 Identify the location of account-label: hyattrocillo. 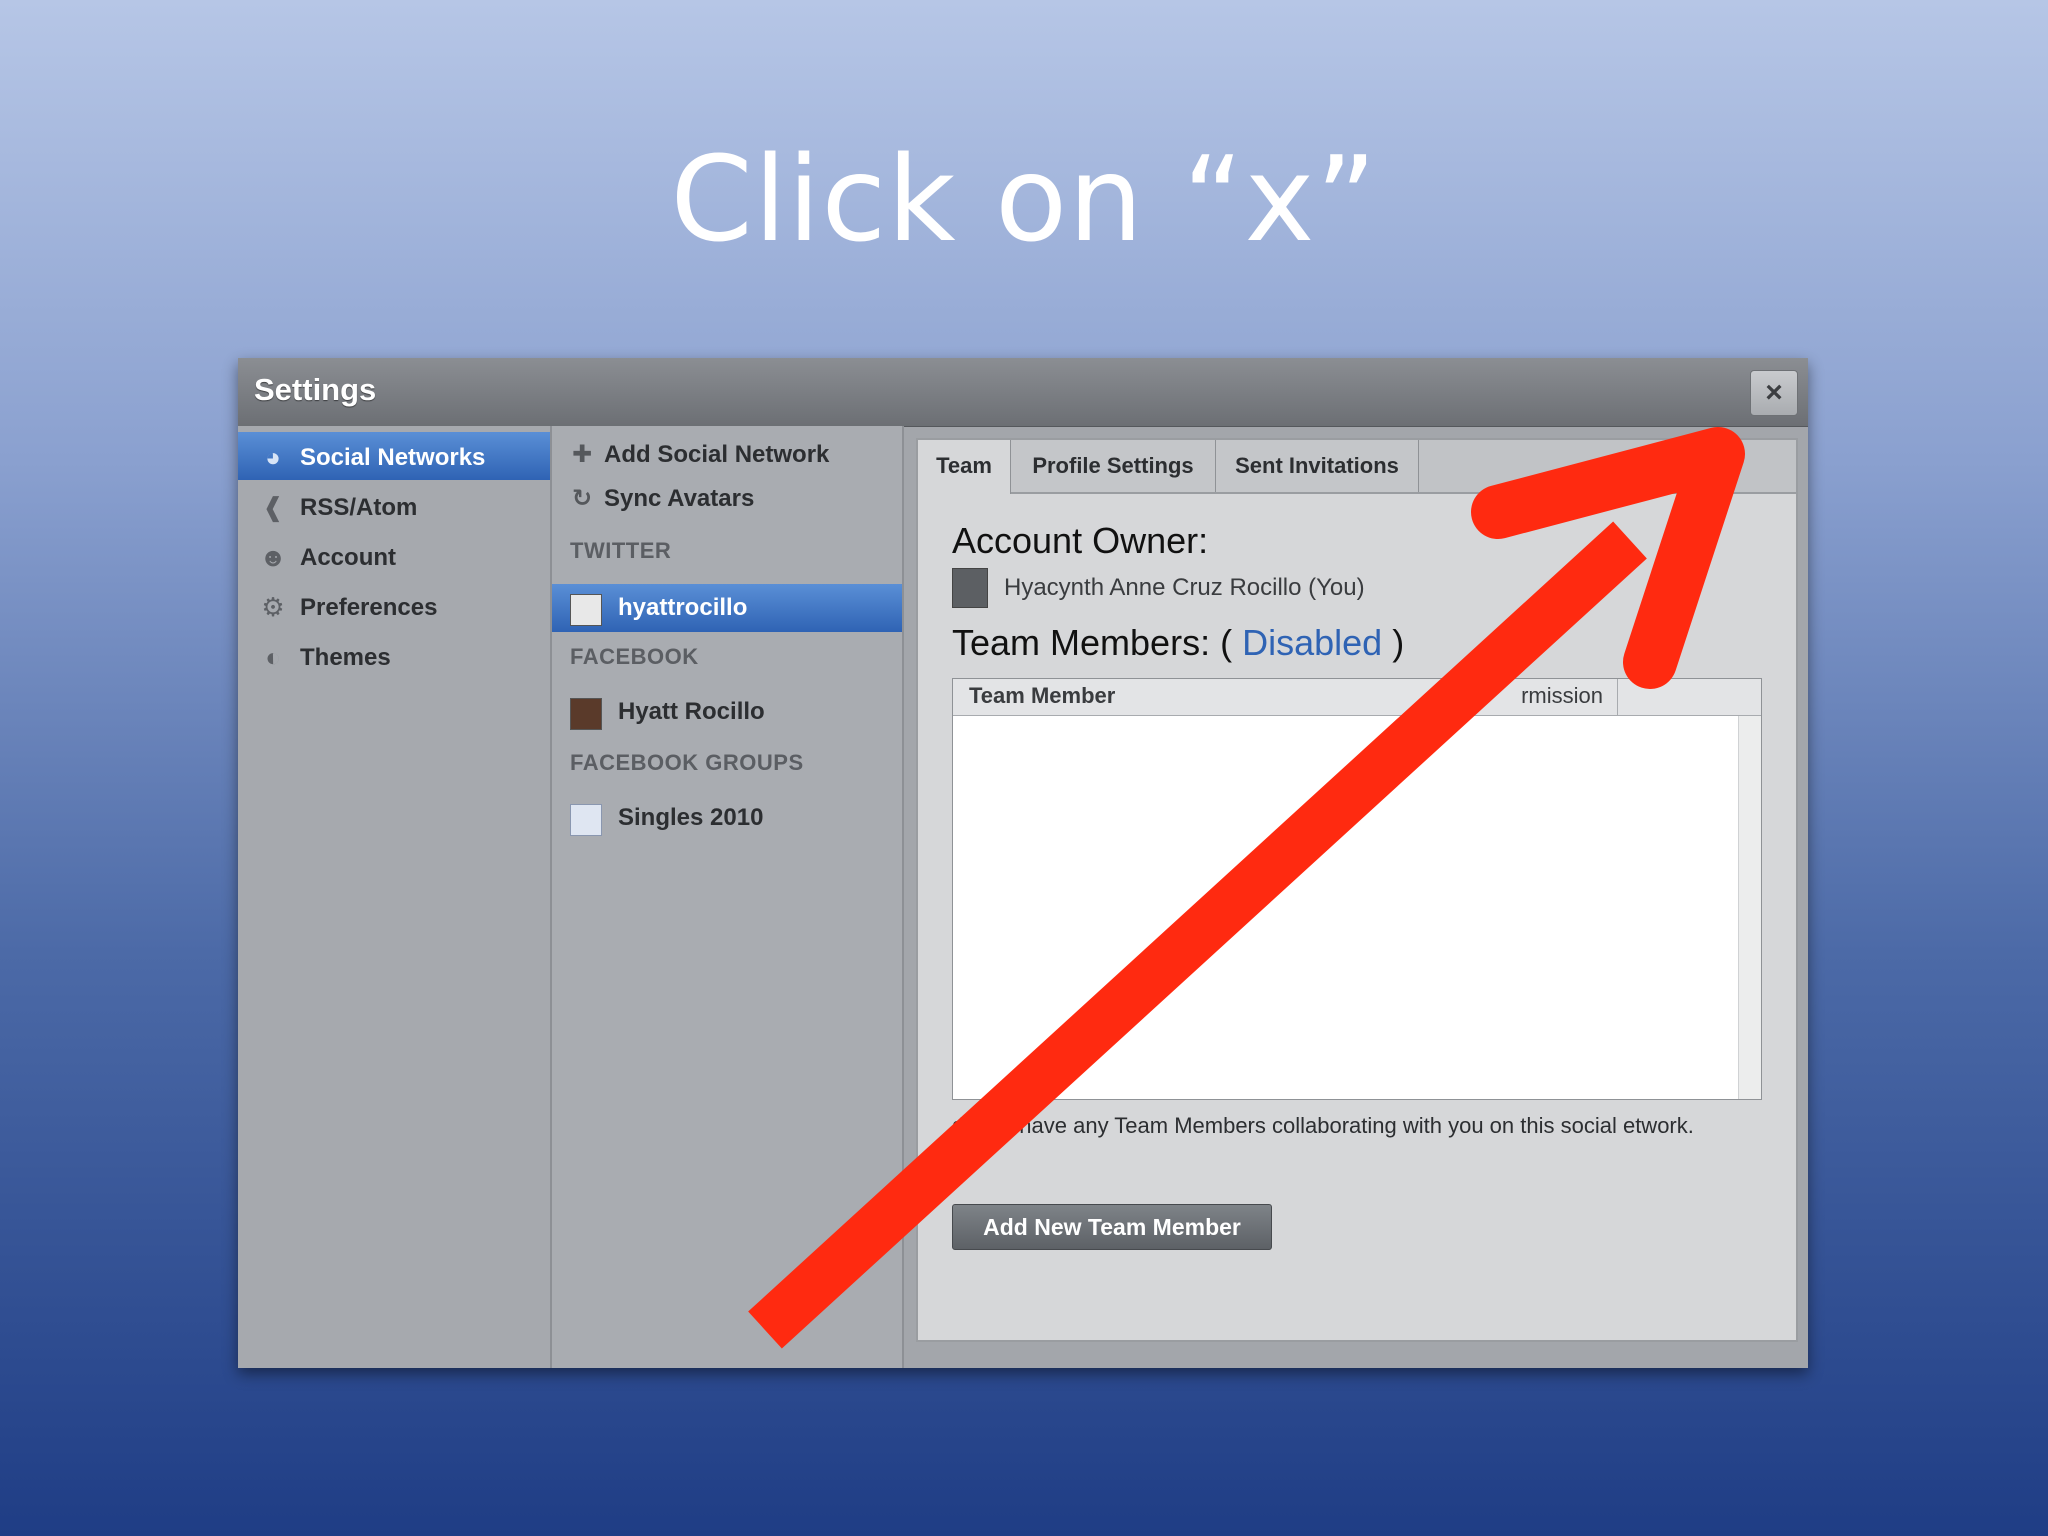
(683, 607).